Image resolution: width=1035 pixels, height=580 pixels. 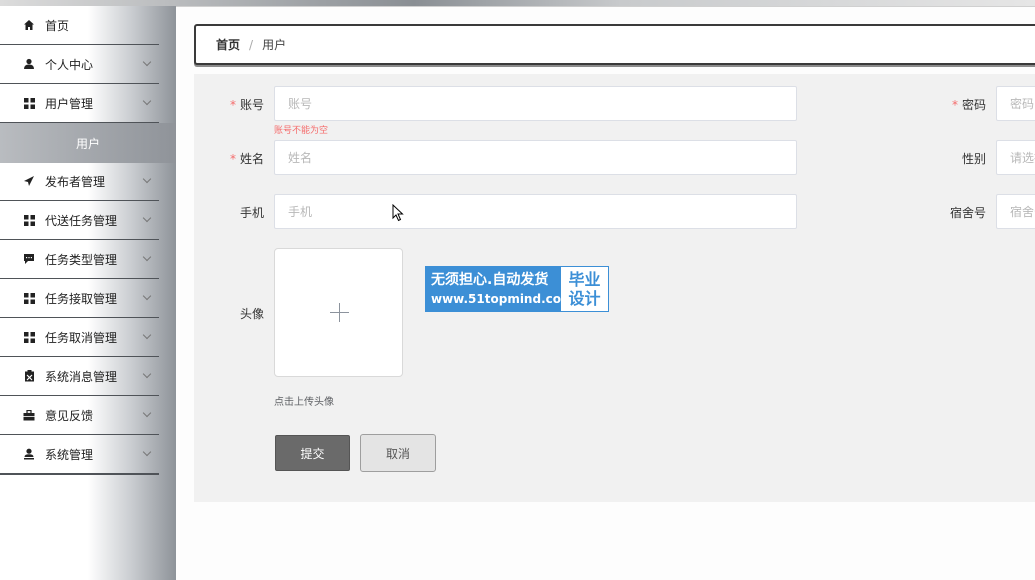 I want to click on password-label-text: 密码, so click(x=973, y=105).